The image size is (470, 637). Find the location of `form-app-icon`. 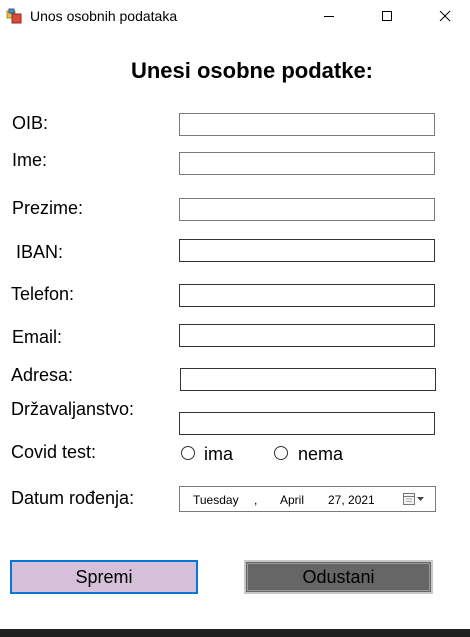

form-app-icon is located at coordinates (14, 16).